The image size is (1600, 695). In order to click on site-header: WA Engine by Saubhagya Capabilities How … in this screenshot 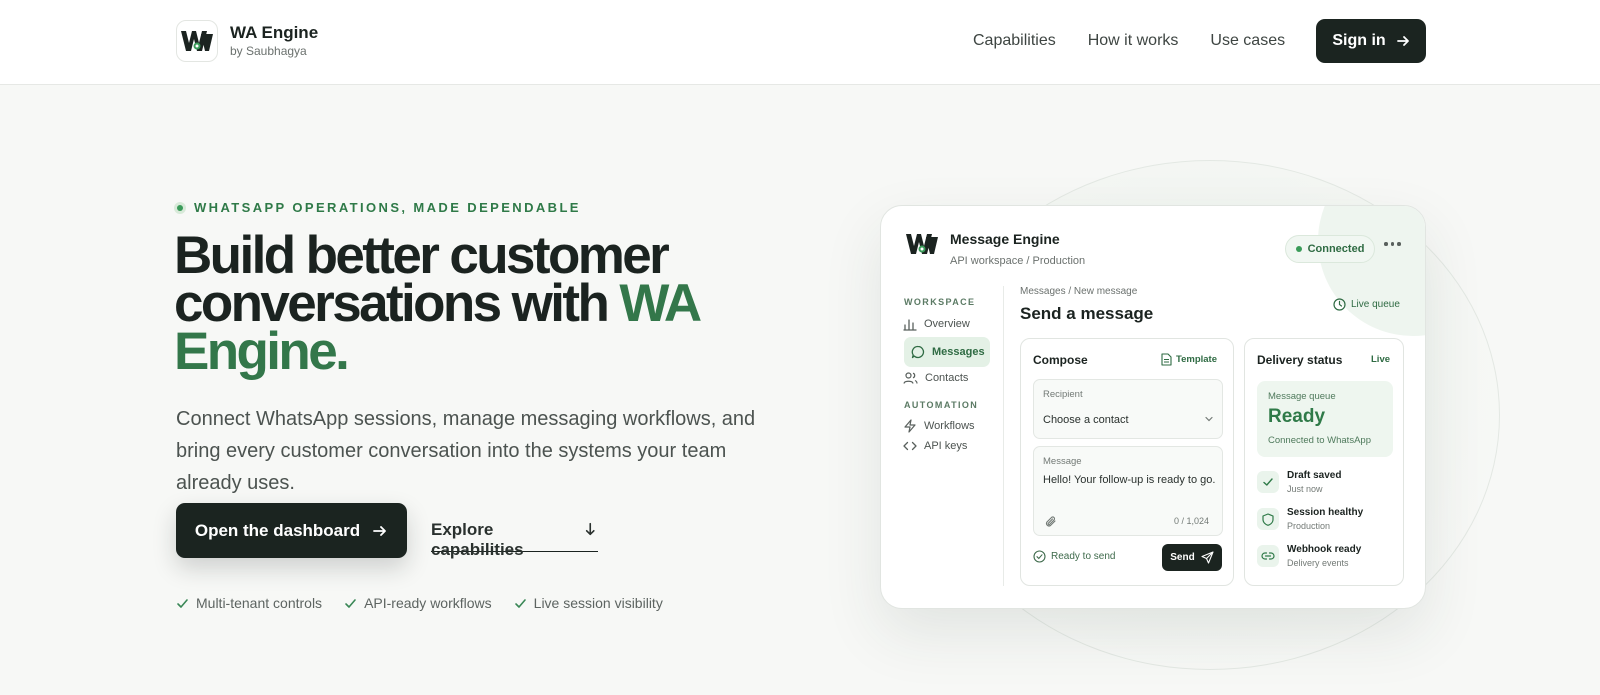, I will do `click(800, 42)`.